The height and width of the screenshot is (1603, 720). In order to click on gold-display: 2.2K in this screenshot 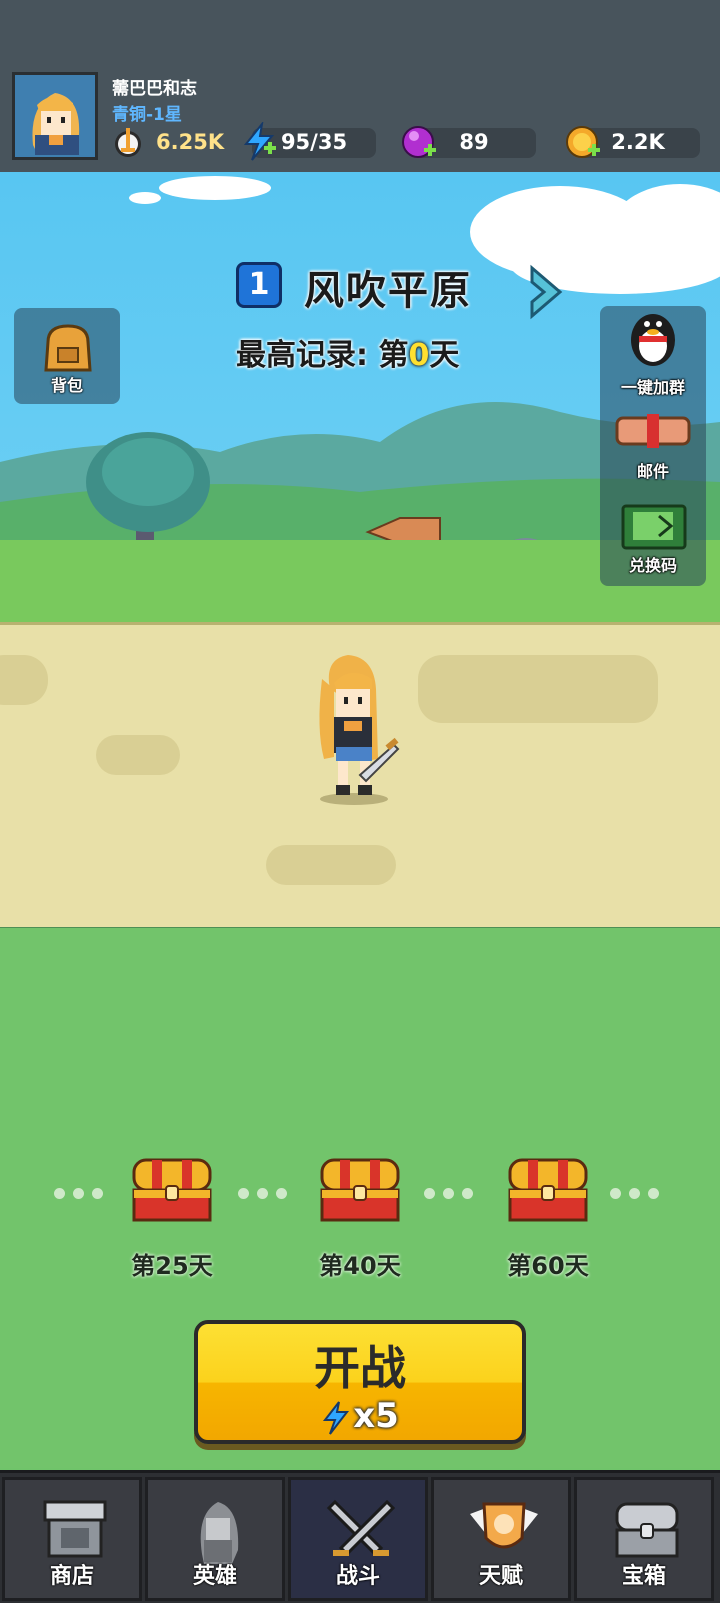, I will do `click(633, 142)`.